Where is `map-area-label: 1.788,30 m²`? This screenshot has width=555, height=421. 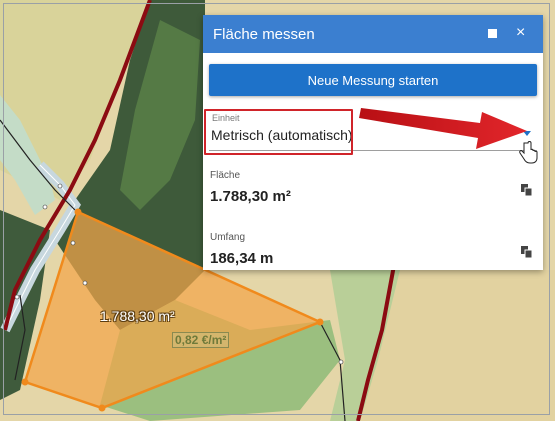 map-area-label: 1.788,30 m² is located at coordinates (137, 316).